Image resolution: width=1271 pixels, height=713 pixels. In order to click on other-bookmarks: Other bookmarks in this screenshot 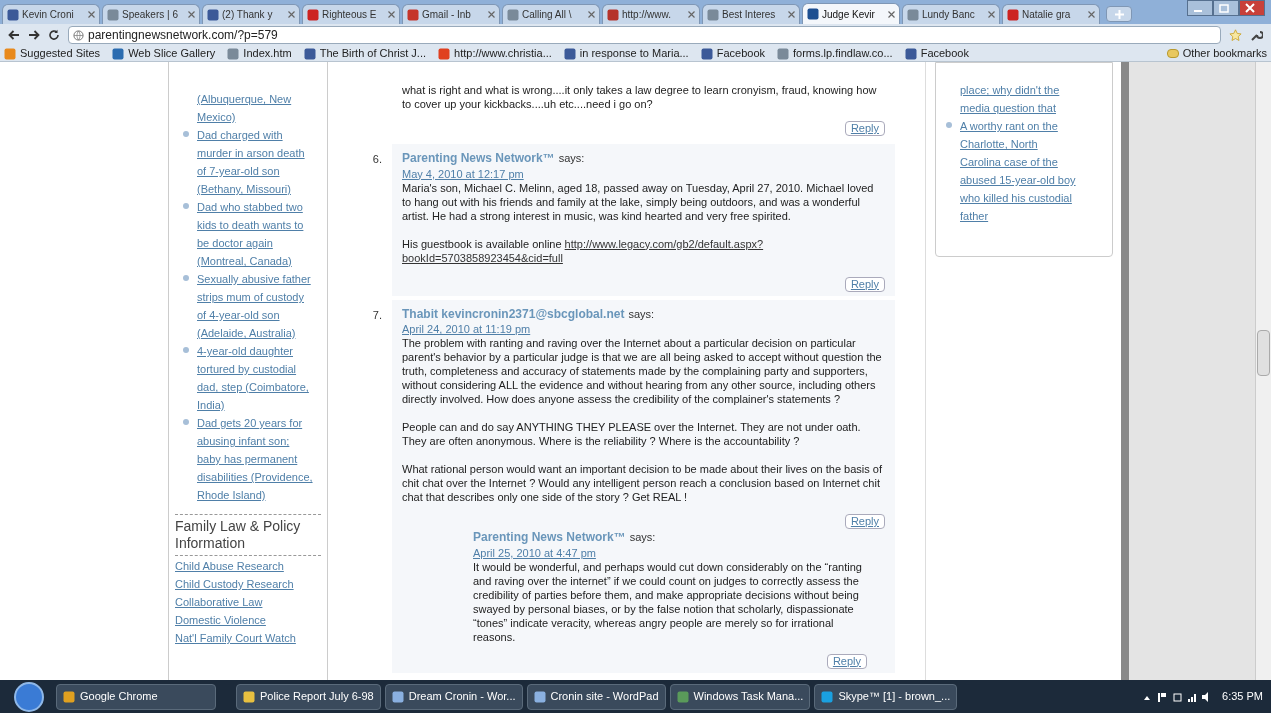, I will do `click(1216, 53)`.